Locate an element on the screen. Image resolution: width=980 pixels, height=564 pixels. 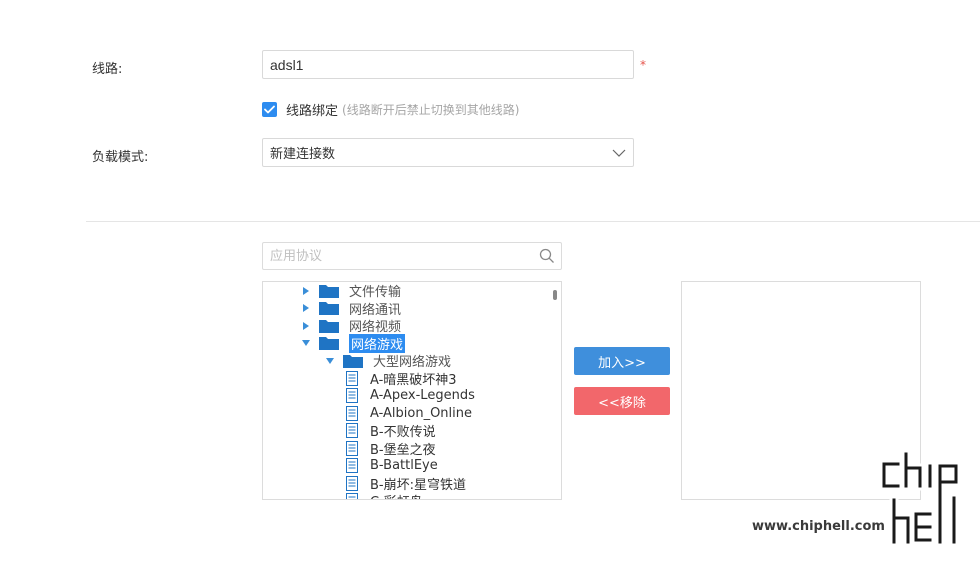
tree-leaf-row: A-Apex-Legends is located at coordinates (410, 396).